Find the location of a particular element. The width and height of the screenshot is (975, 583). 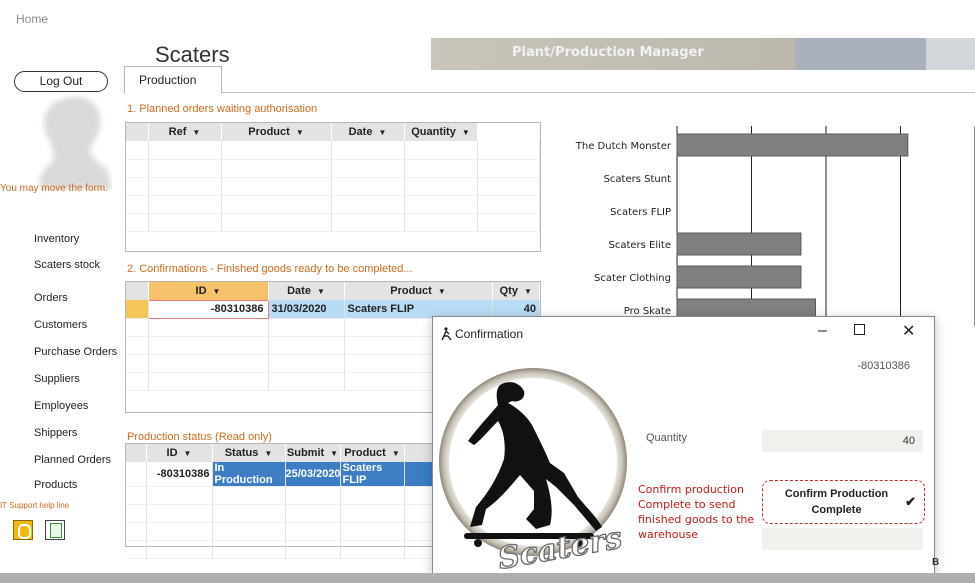

category-label: Scater Clothing is located at coordinates (632, 278).